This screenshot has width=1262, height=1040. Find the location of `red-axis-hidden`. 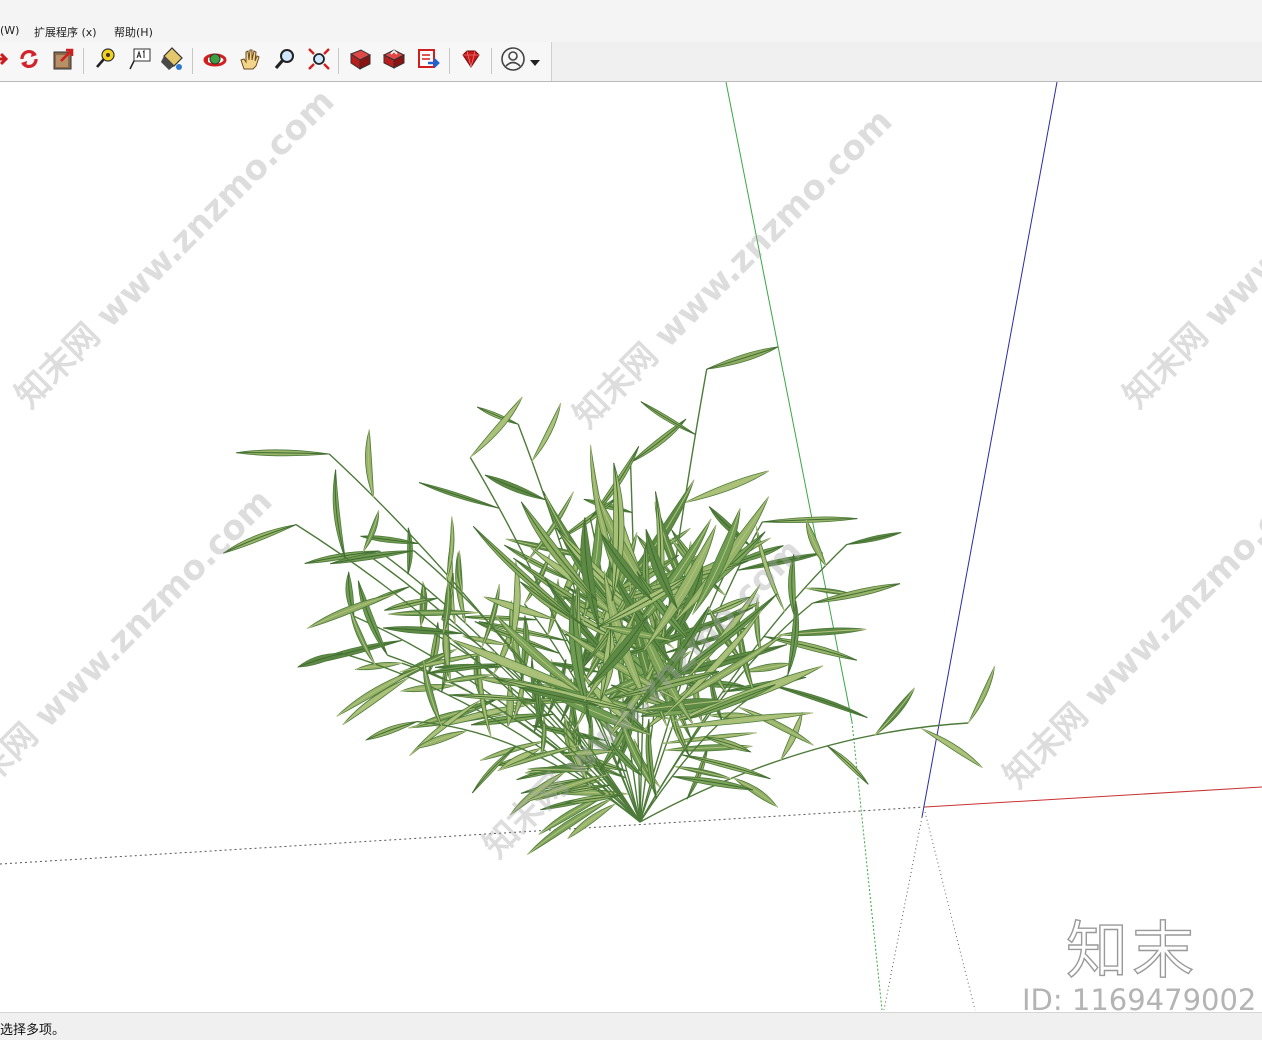

red-axis-hidden is located at coordinates (463, 835).